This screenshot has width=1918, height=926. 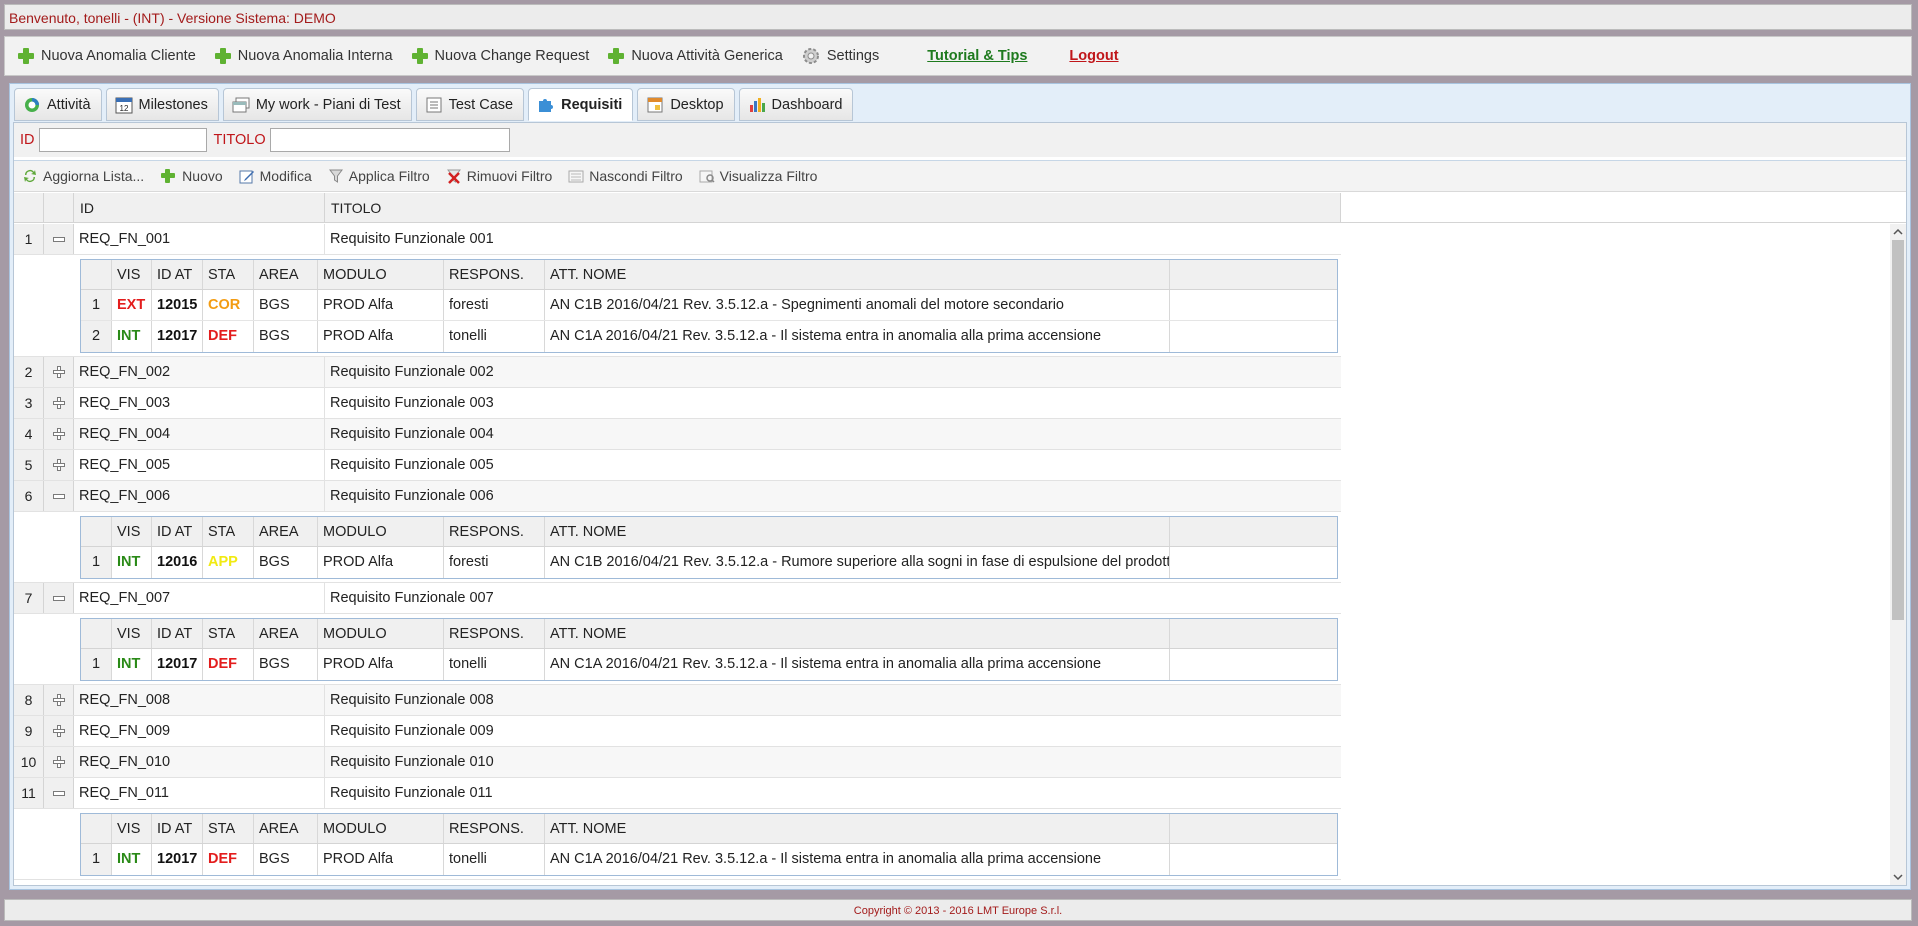 I want to click on chevron-up-icon, so click(x=1898, y=232).